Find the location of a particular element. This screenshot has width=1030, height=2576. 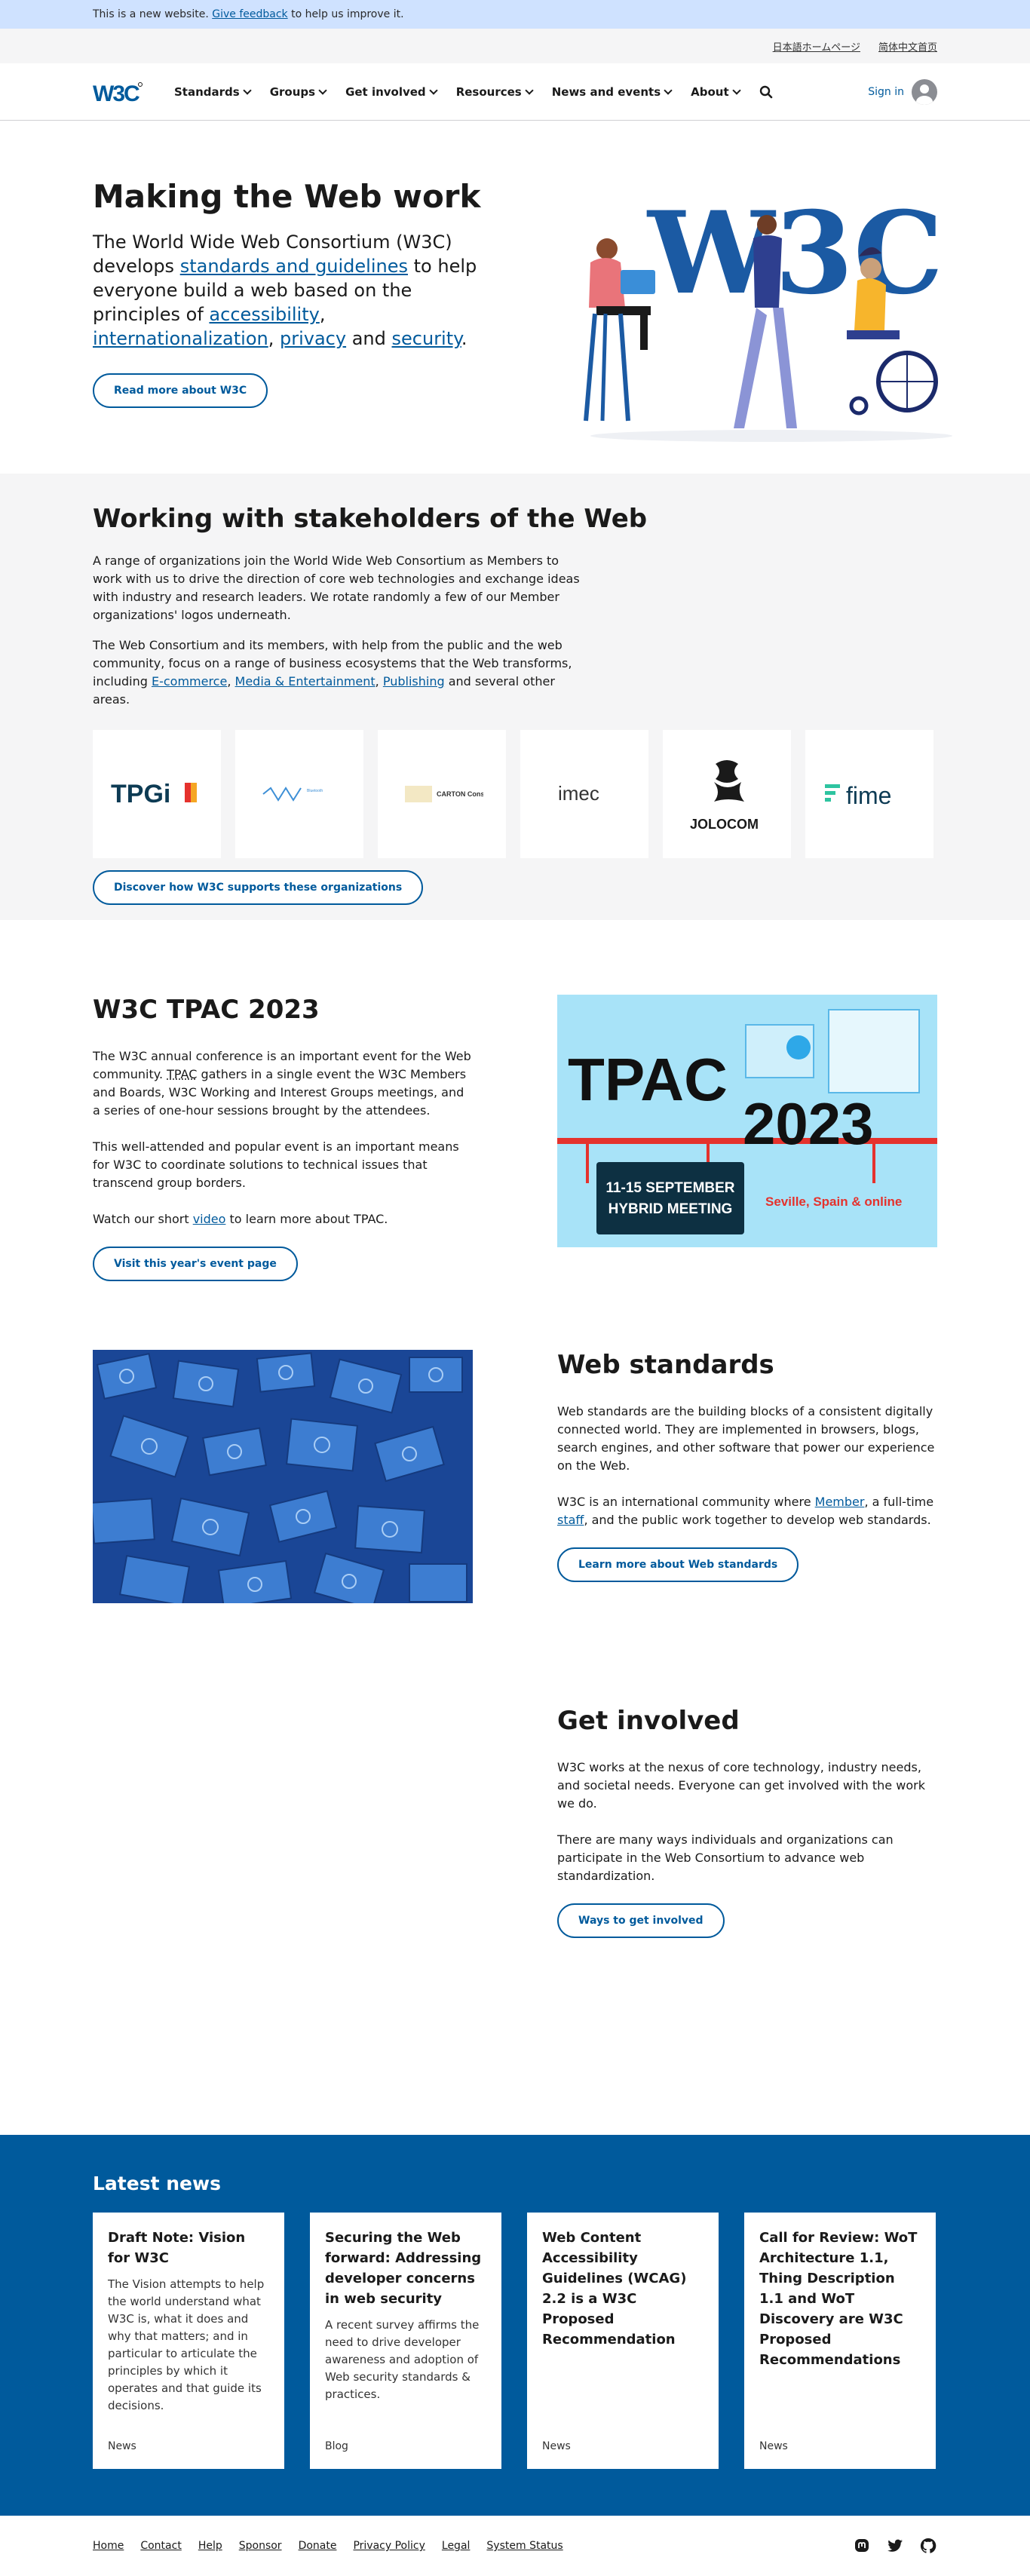

member-logo-card: JOLOCOM is located at coordinates (727, 794).